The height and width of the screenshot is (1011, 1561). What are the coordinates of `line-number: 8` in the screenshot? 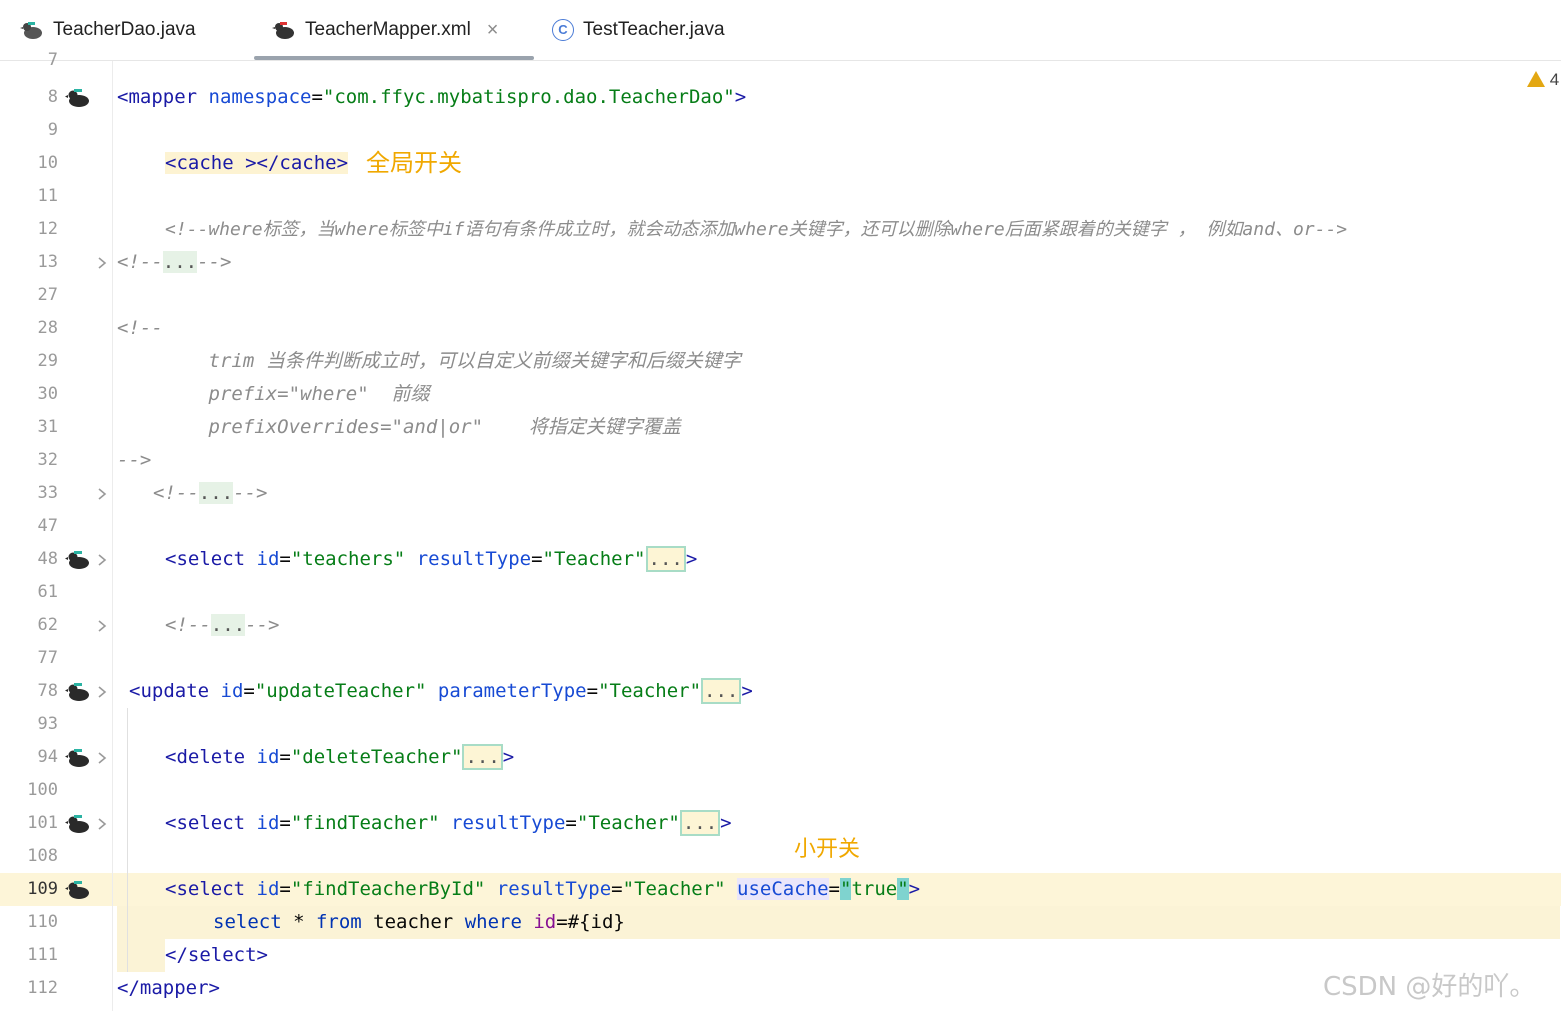 It's located at (52, 97).